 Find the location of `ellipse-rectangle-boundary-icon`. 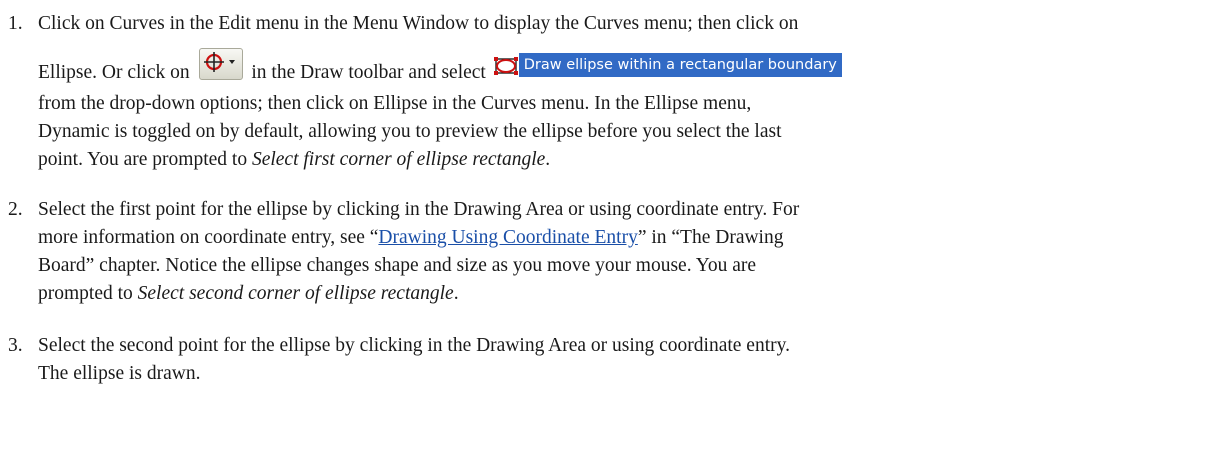

ellipse-rectangle-boundary-icon is located at coordinates (505, 65).